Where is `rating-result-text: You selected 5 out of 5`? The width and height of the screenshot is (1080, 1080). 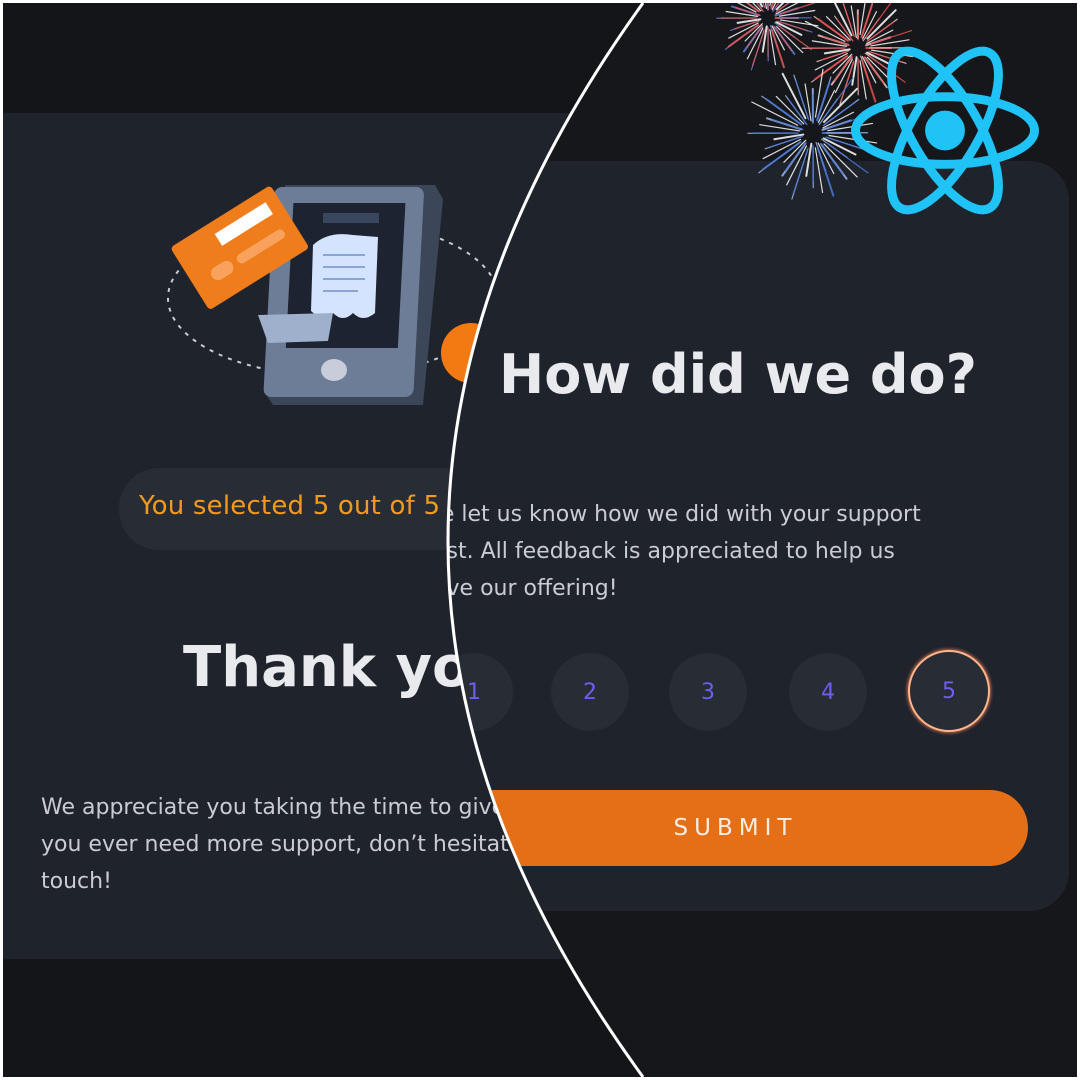 rating-result-text: You selected 5 out of 5 is located at coordinates (290, 506).